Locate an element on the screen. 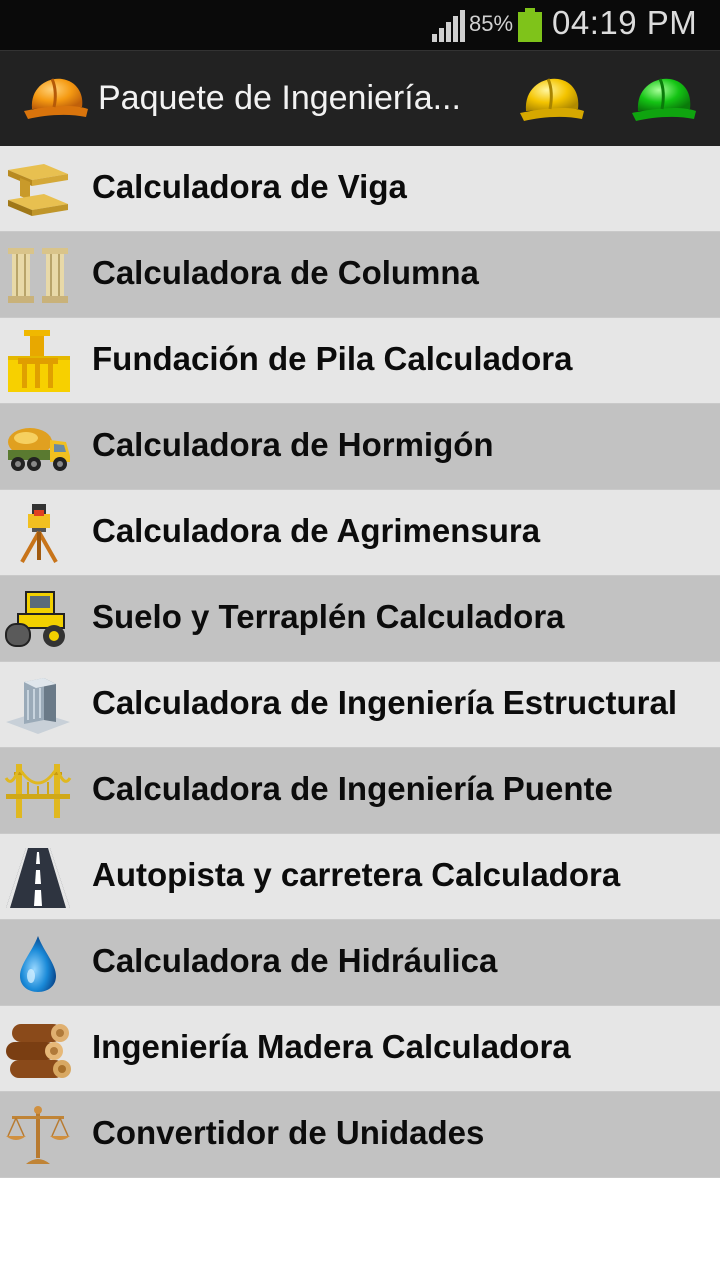  orange-hard-hat-icon is located at coordinates (56, 99).